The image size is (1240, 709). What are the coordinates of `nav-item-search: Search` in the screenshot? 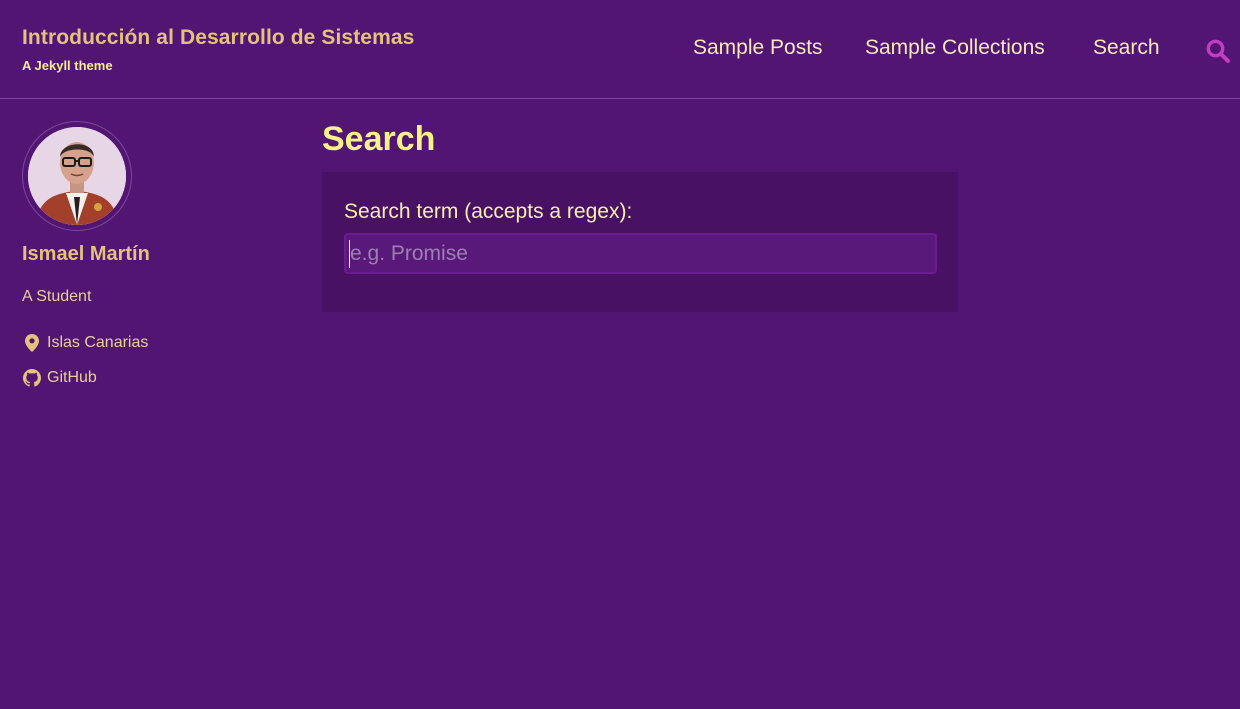 It's located at (1126, 48).